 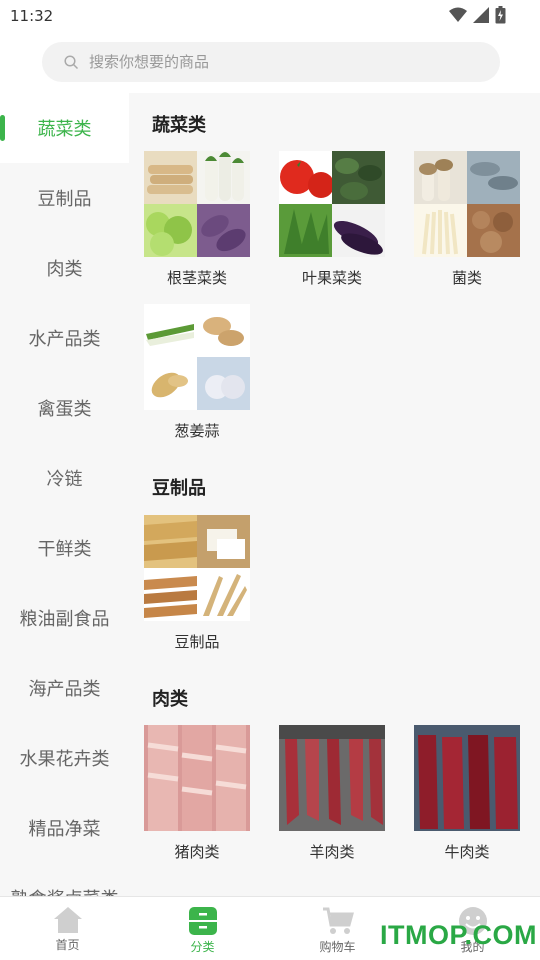 What do you see at coordinates (466, 278) in the screenshot?
I see `category-label: 菌类` at bounding box center [466, 278].